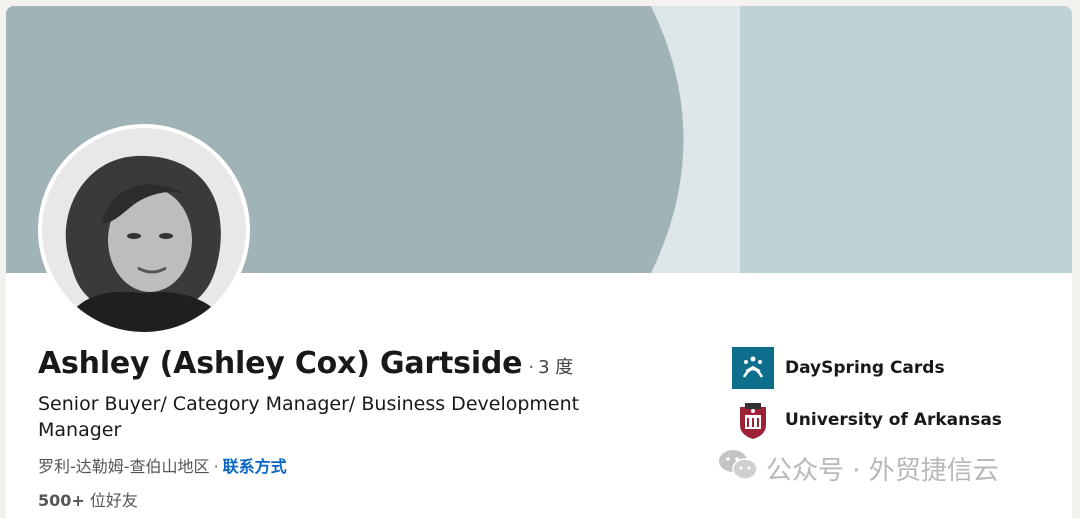 The height and width of the screenshot is (518, 1080). Describe the element at coordinates (738, 468) in the screenshot. I see `wechat-icon` at that location.